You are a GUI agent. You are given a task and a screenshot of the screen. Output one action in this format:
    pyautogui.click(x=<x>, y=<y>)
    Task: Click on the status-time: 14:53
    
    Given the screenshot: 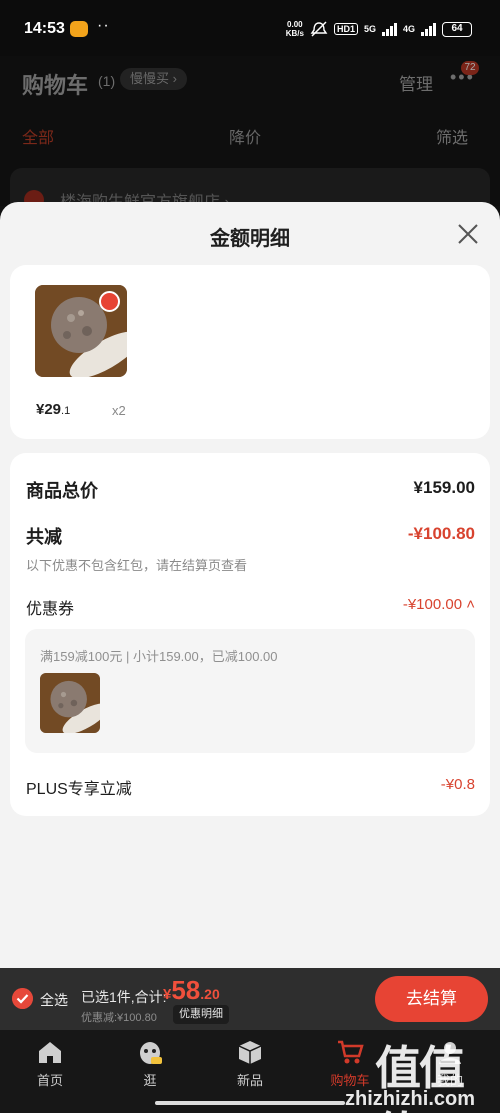 What is the action you would take?
    pyautogui.click(x=44, y=28)
    